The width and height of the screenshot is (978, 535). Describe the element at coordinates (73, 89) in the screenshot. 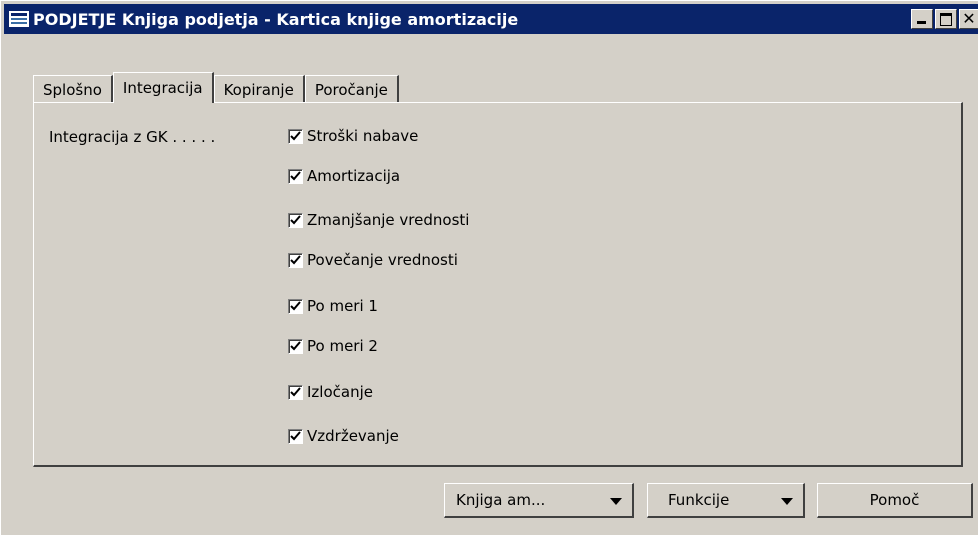

I see `tab-general: Splošno` at that location.